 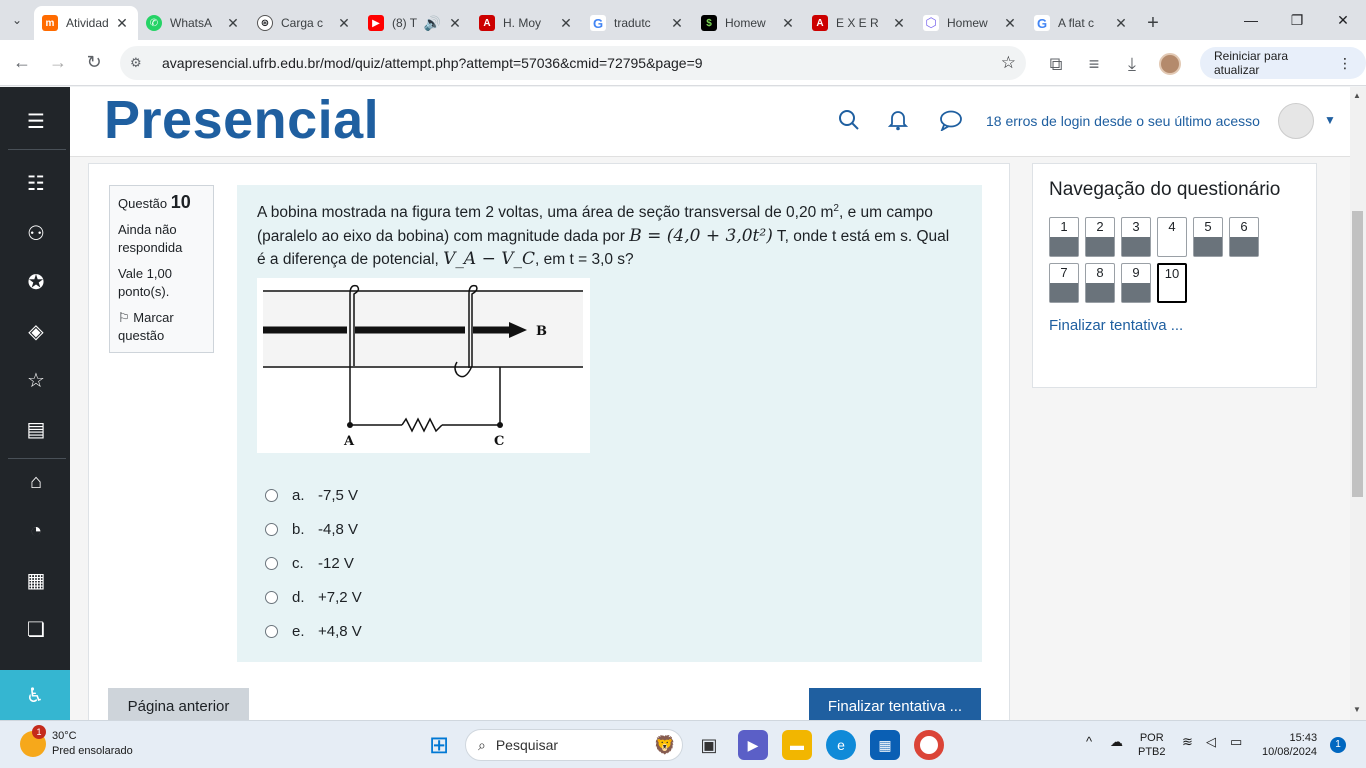 What do you see at coordinates (1208, 237) in the screenshot?
I see `qnav-button-5: 5` at bounding box center [1208, 237].